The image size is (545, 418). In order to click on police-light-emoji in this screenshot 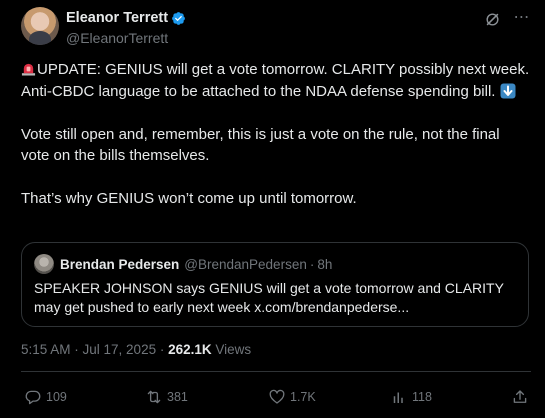, I will do `click(28, 69)`.